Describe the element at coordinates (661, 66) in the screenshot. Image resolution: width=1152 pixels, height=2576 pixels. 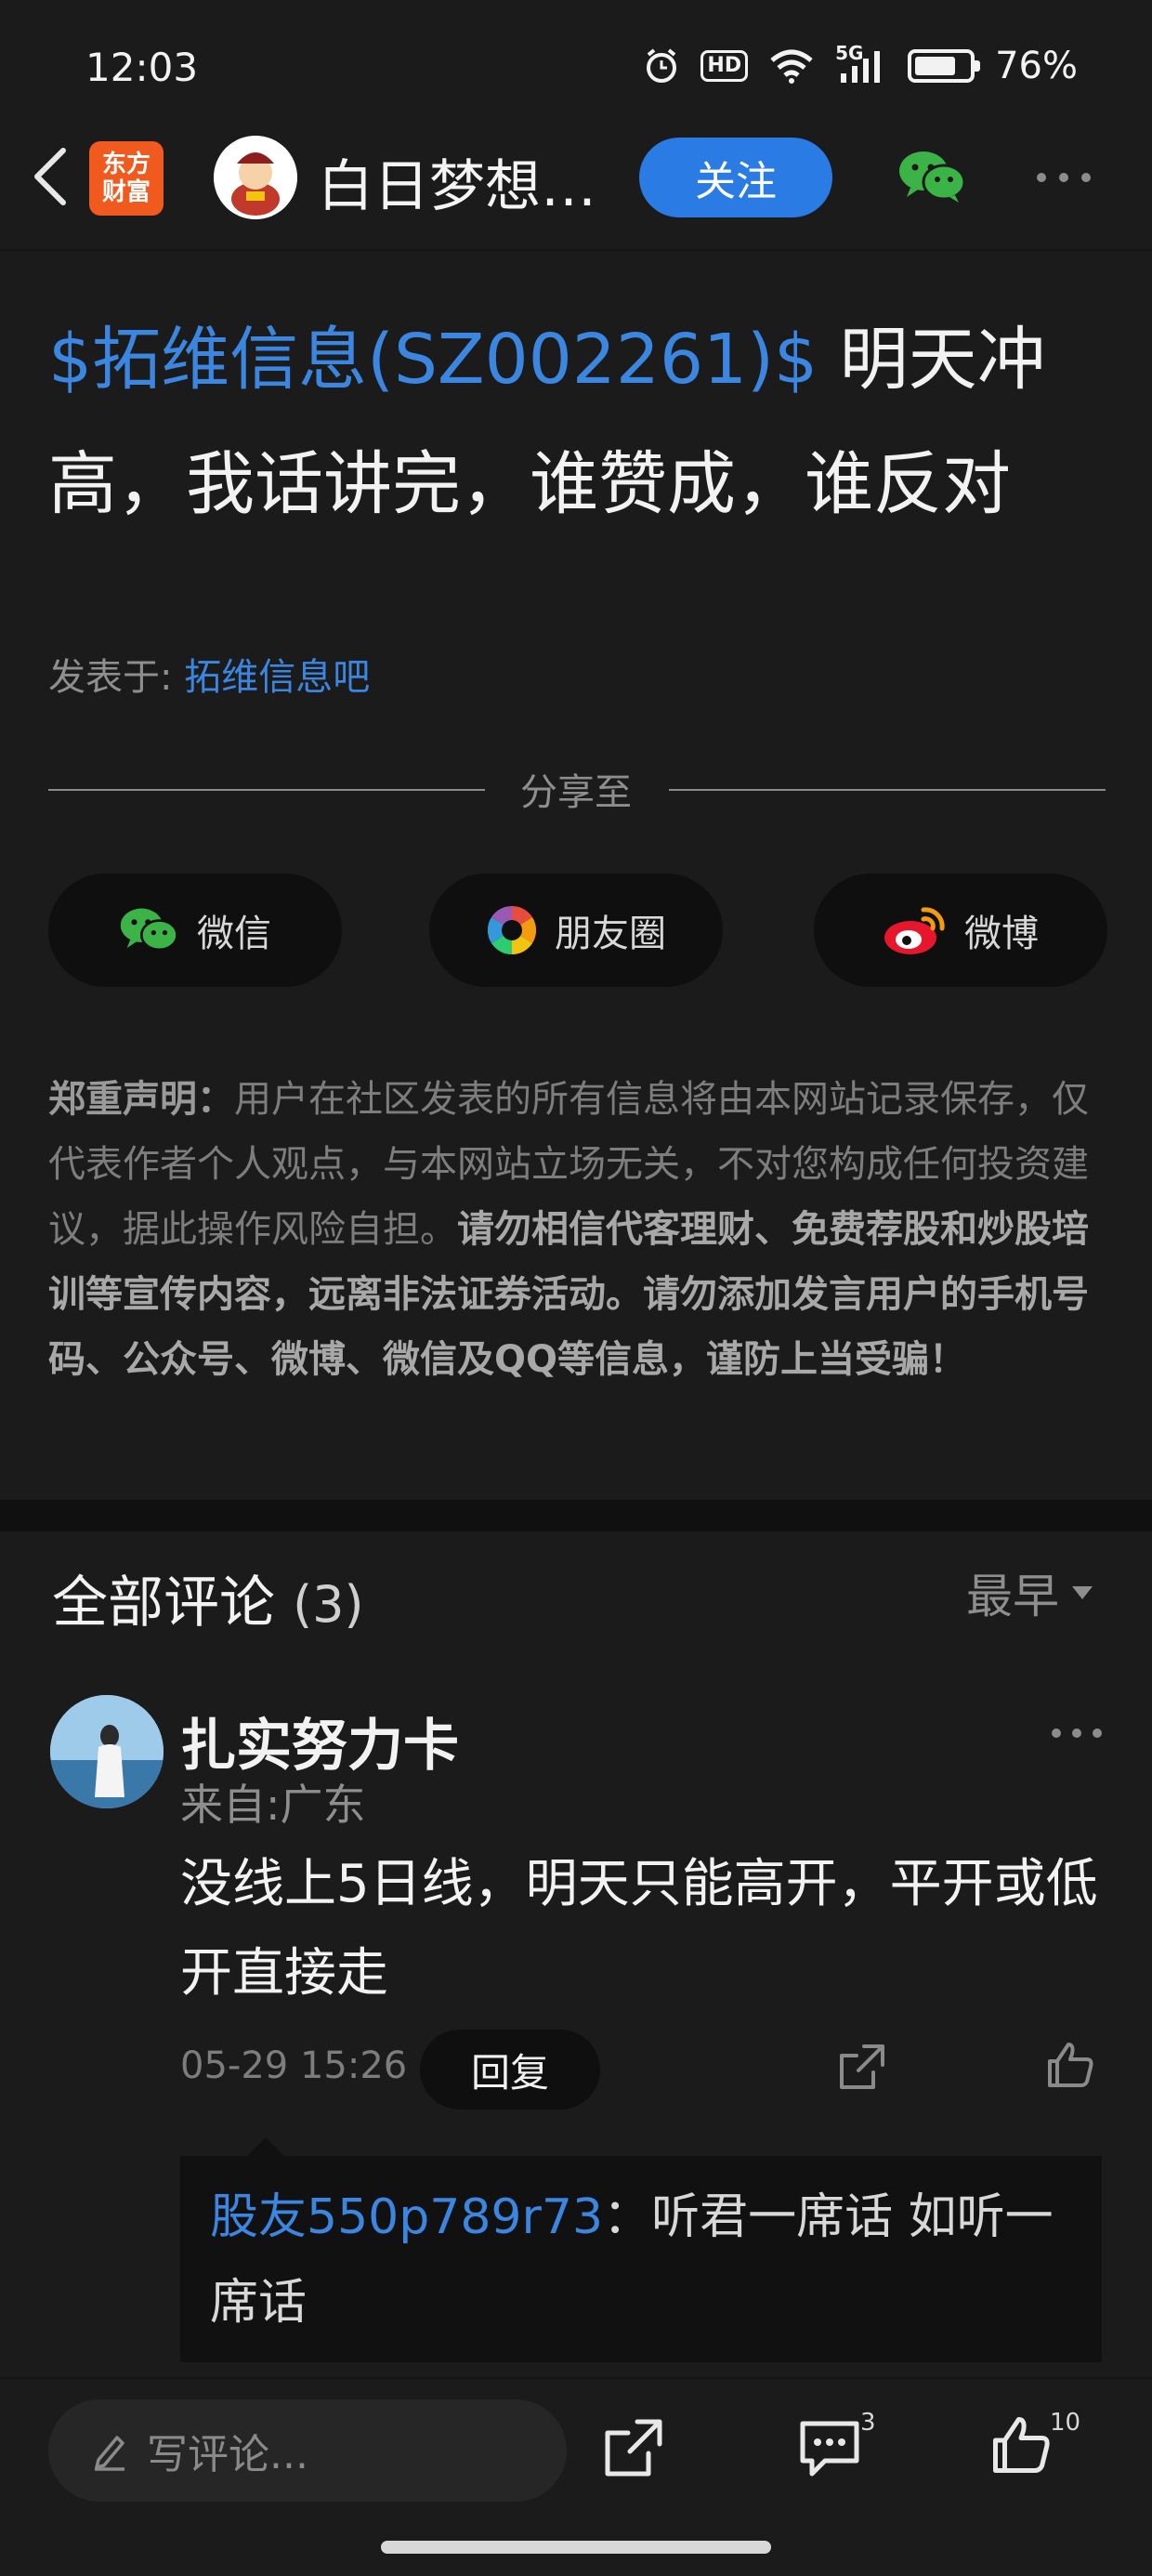
I see `alarm-icon` at that location.